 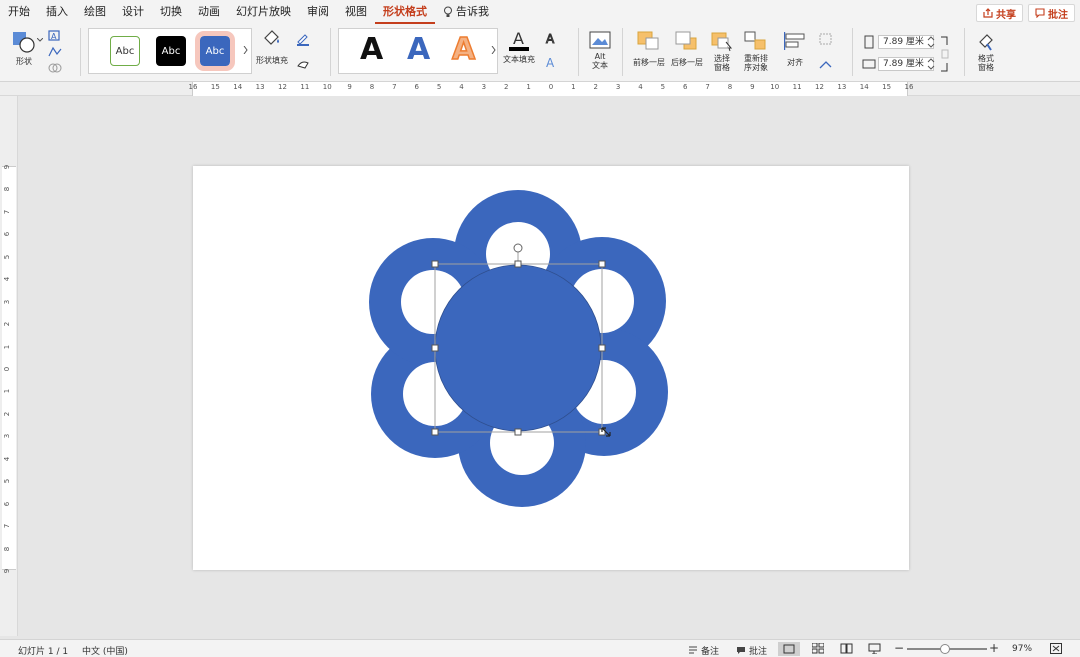 What do you see at coordinates (19, 12) in the screenshot?
I see `tab-home: 开始` at bounding box center [19, 12].